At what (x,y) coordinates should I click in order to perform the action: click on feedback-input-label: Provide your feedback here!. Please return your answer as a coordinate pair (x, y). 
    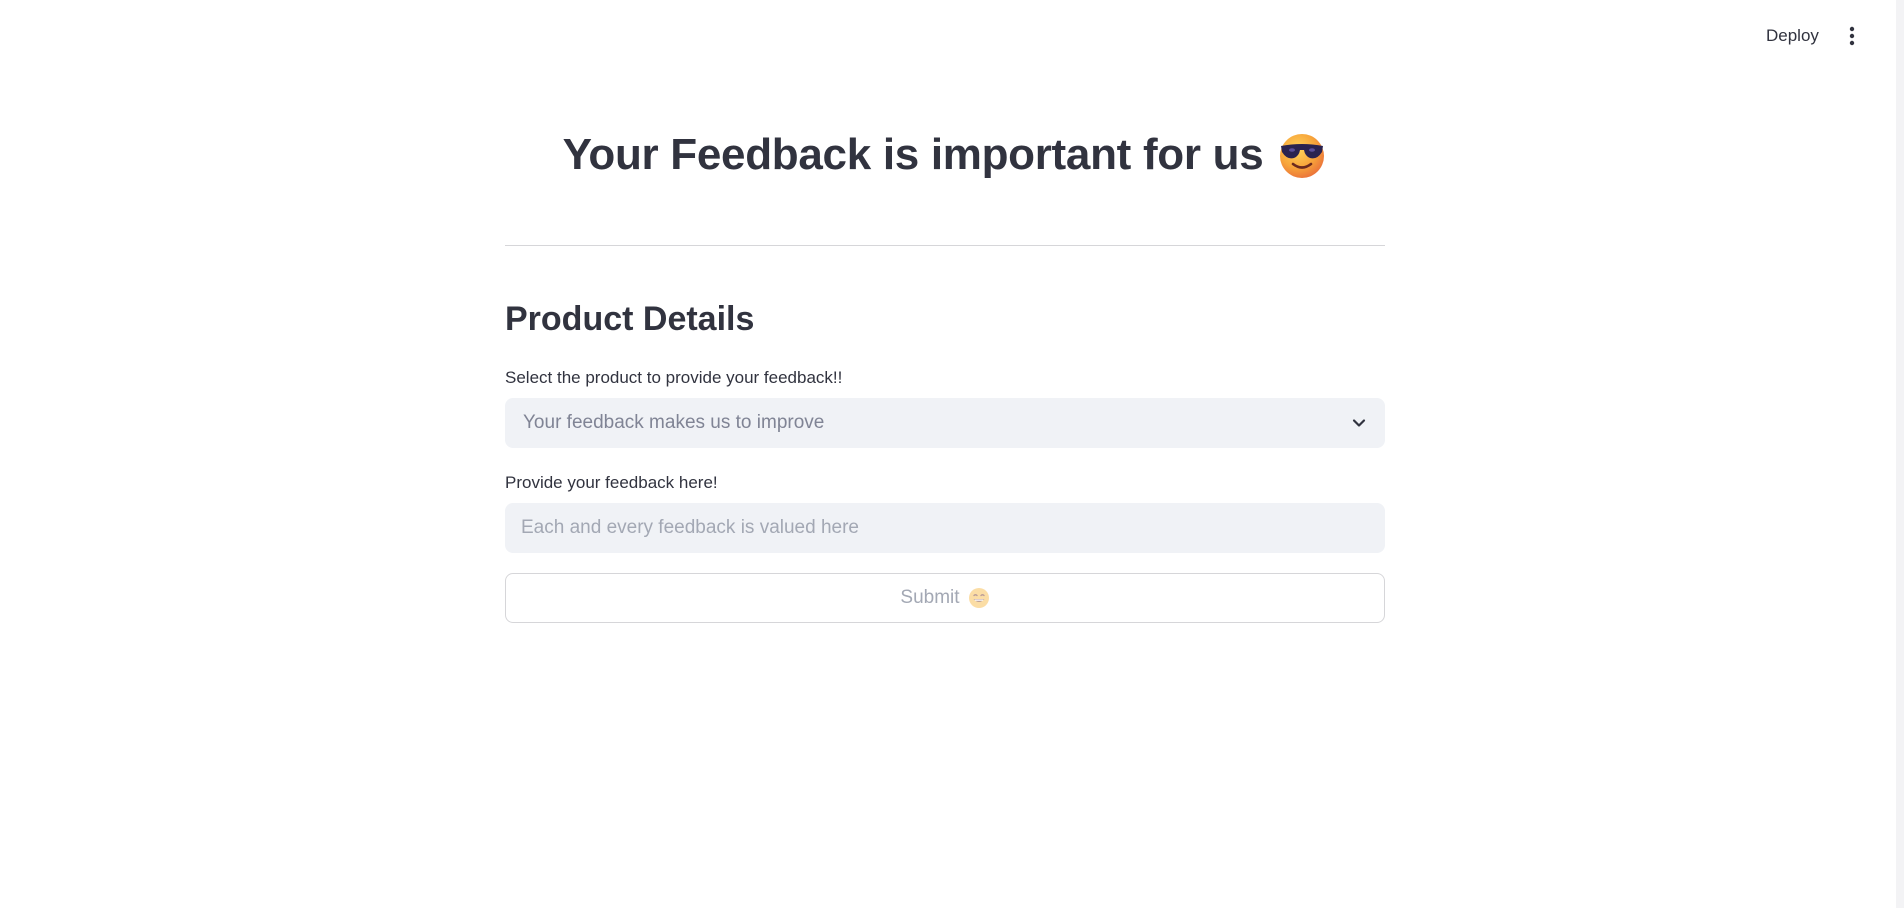
    Looking at the image, I should click on (611, 482).